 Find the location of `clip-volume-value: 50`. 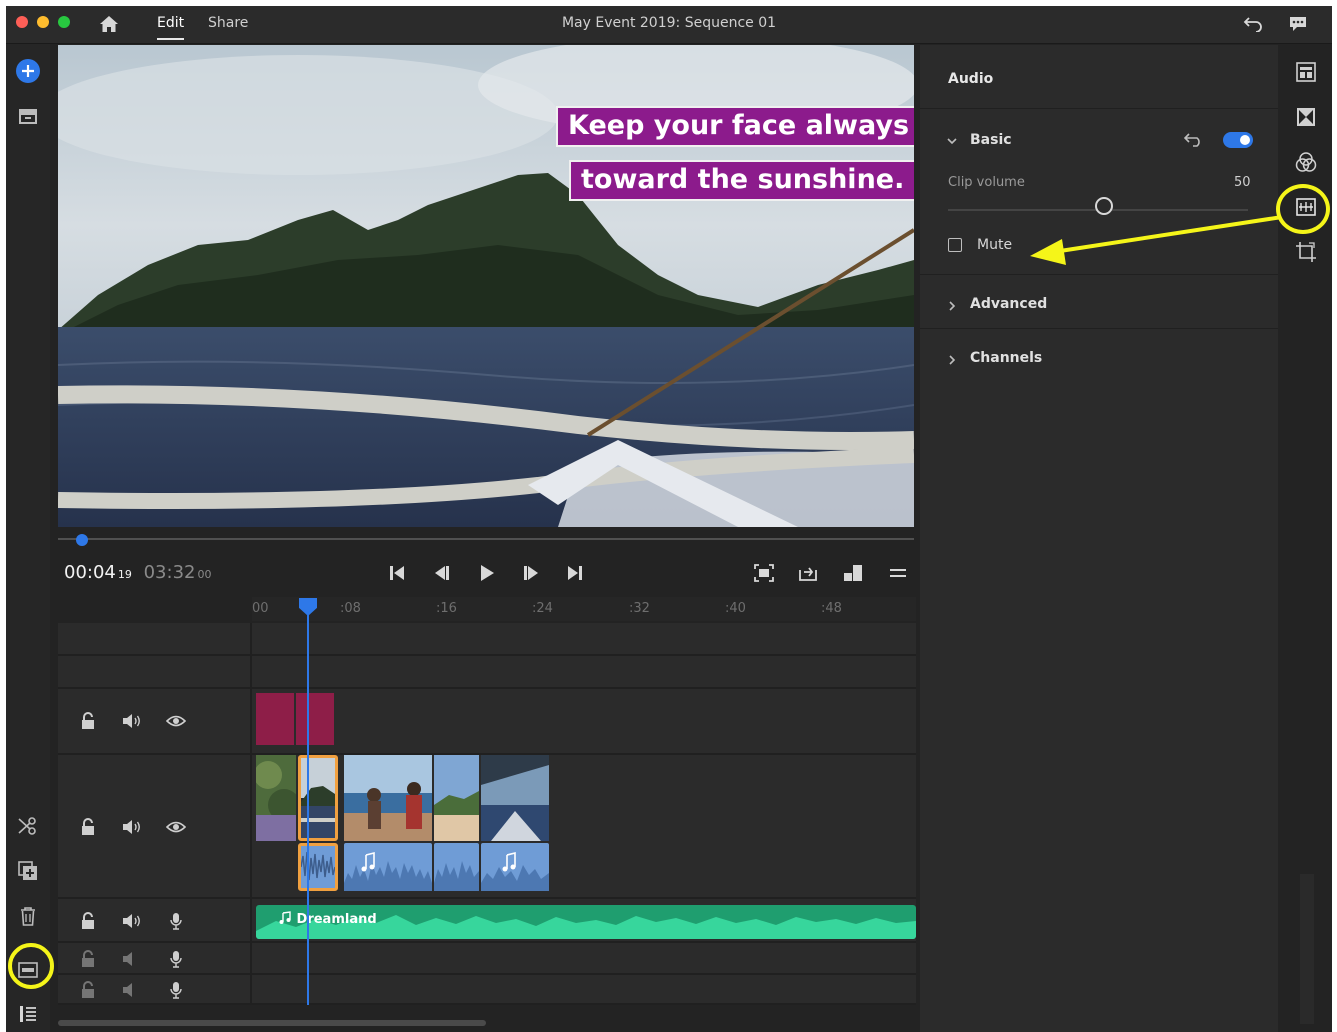

clip-volume-value: 50 is located at coordinates (1242, 182).